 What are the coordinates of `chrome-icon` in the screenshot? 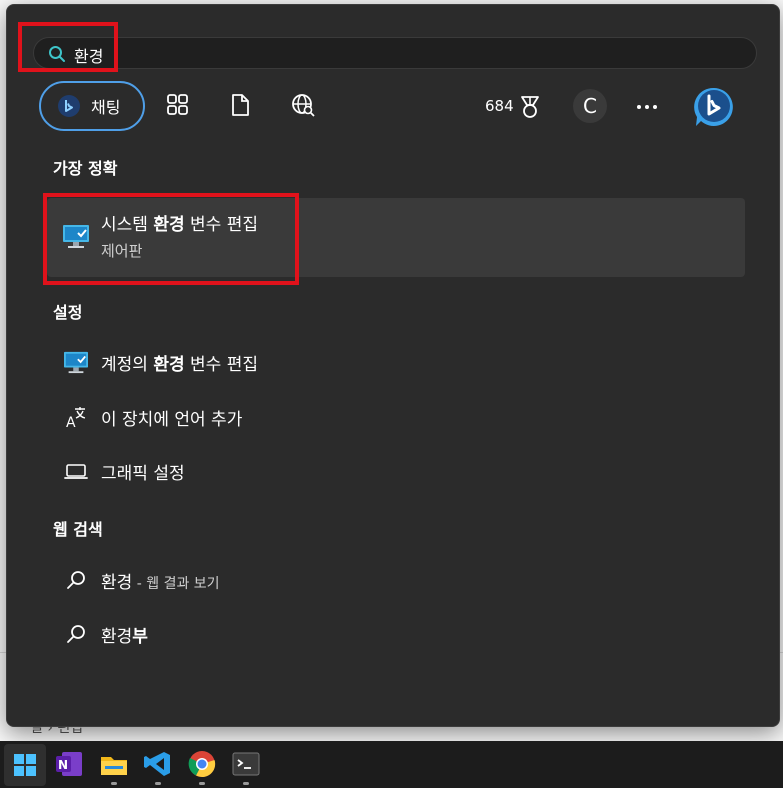 It's located at (202, 764).